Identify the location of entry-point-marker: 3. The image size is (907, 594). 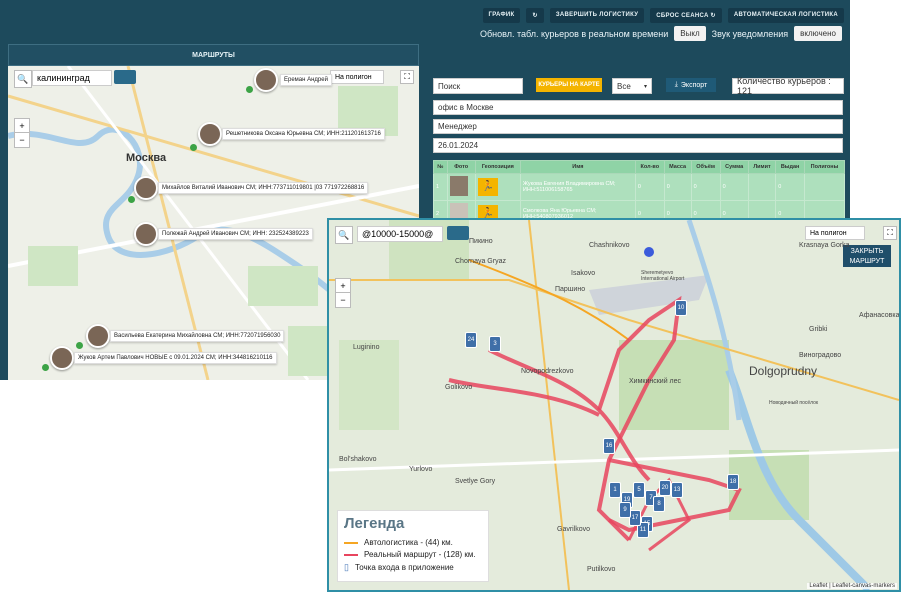
(495, 344).